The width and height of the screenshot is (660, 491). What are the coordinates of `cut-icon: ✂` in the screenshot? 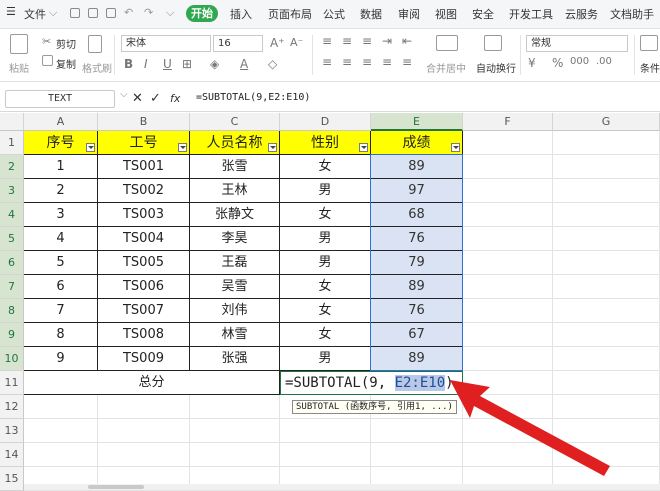 It's located at (46, 41).